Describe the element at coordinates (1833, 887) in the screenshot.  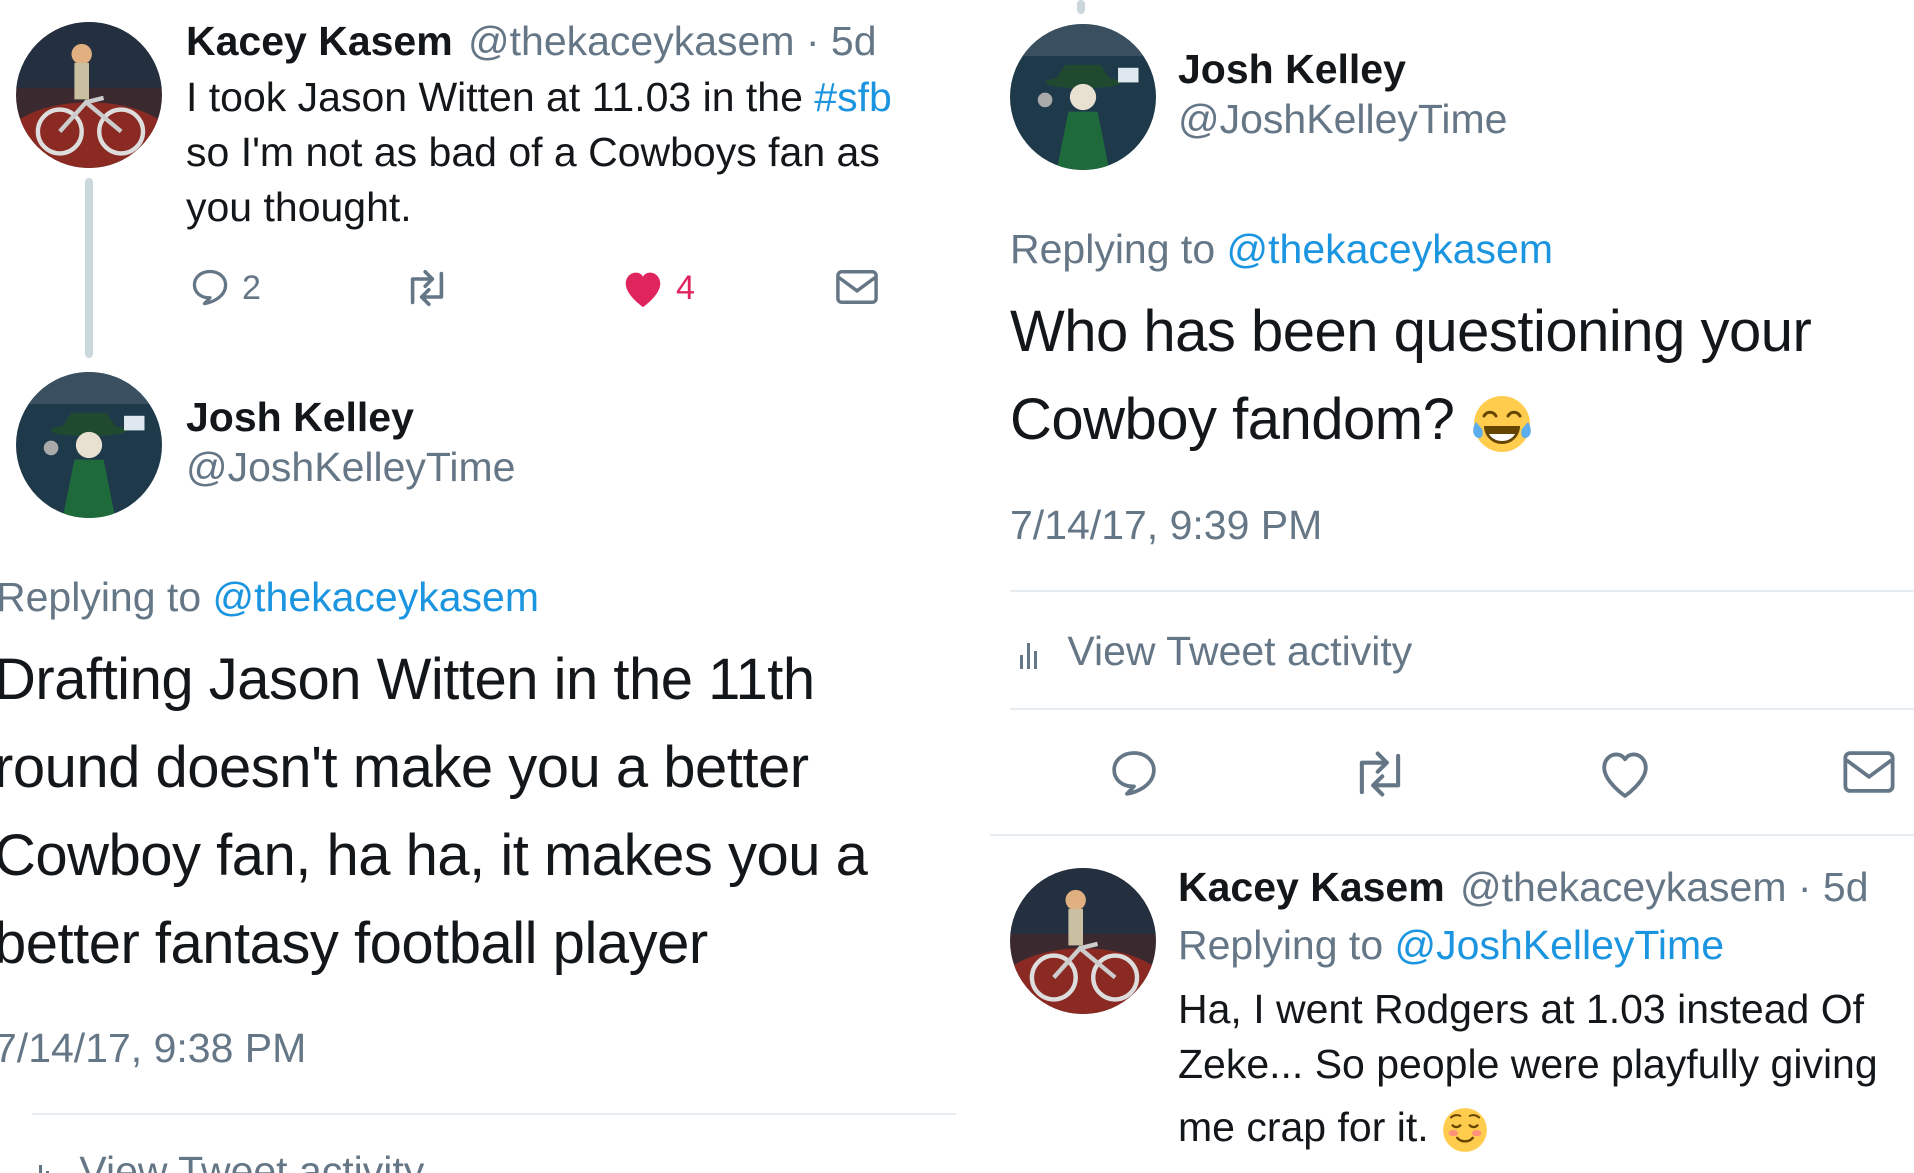
I see `reply-age: · 5d` at that location.